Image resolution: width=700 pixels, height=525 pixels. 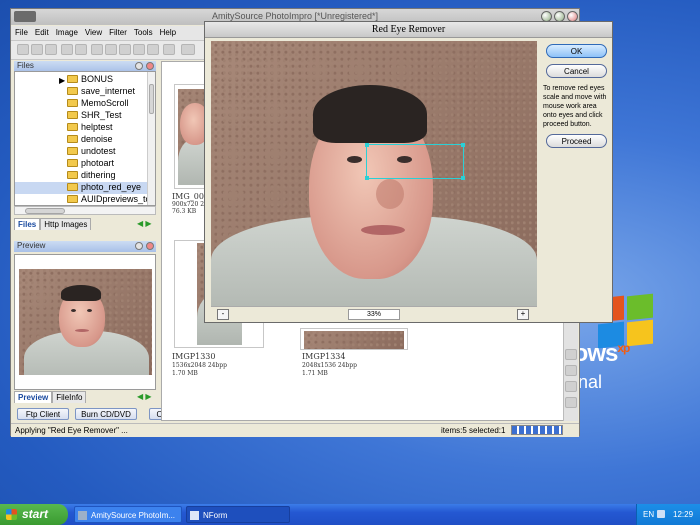 I want to click on dialog-title: Red Eye Remover, so click(x=408, y=30).